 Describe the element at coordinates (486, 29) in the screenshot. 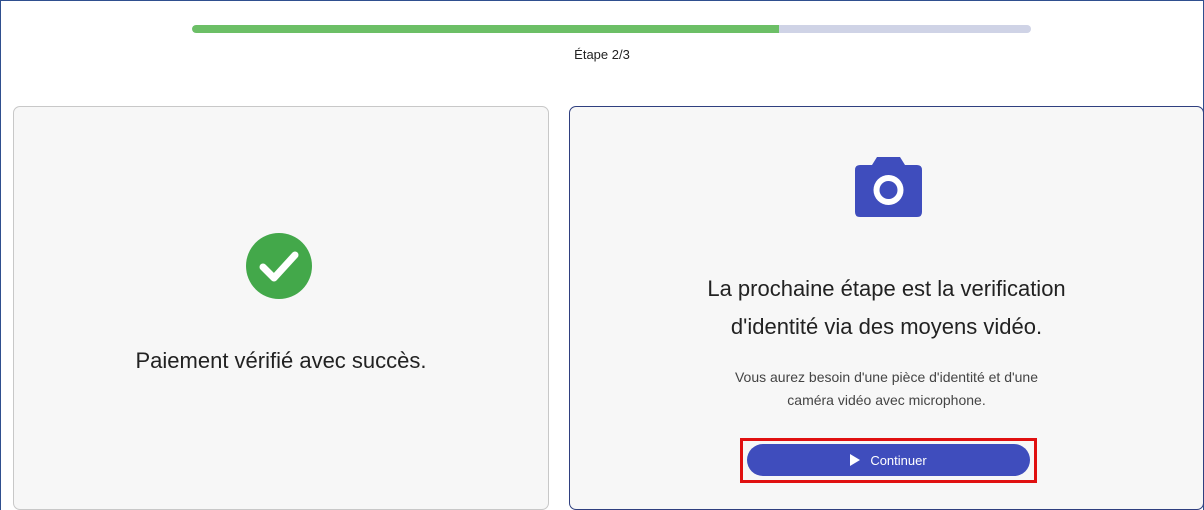

I see `progress-bar-fill` at that location.